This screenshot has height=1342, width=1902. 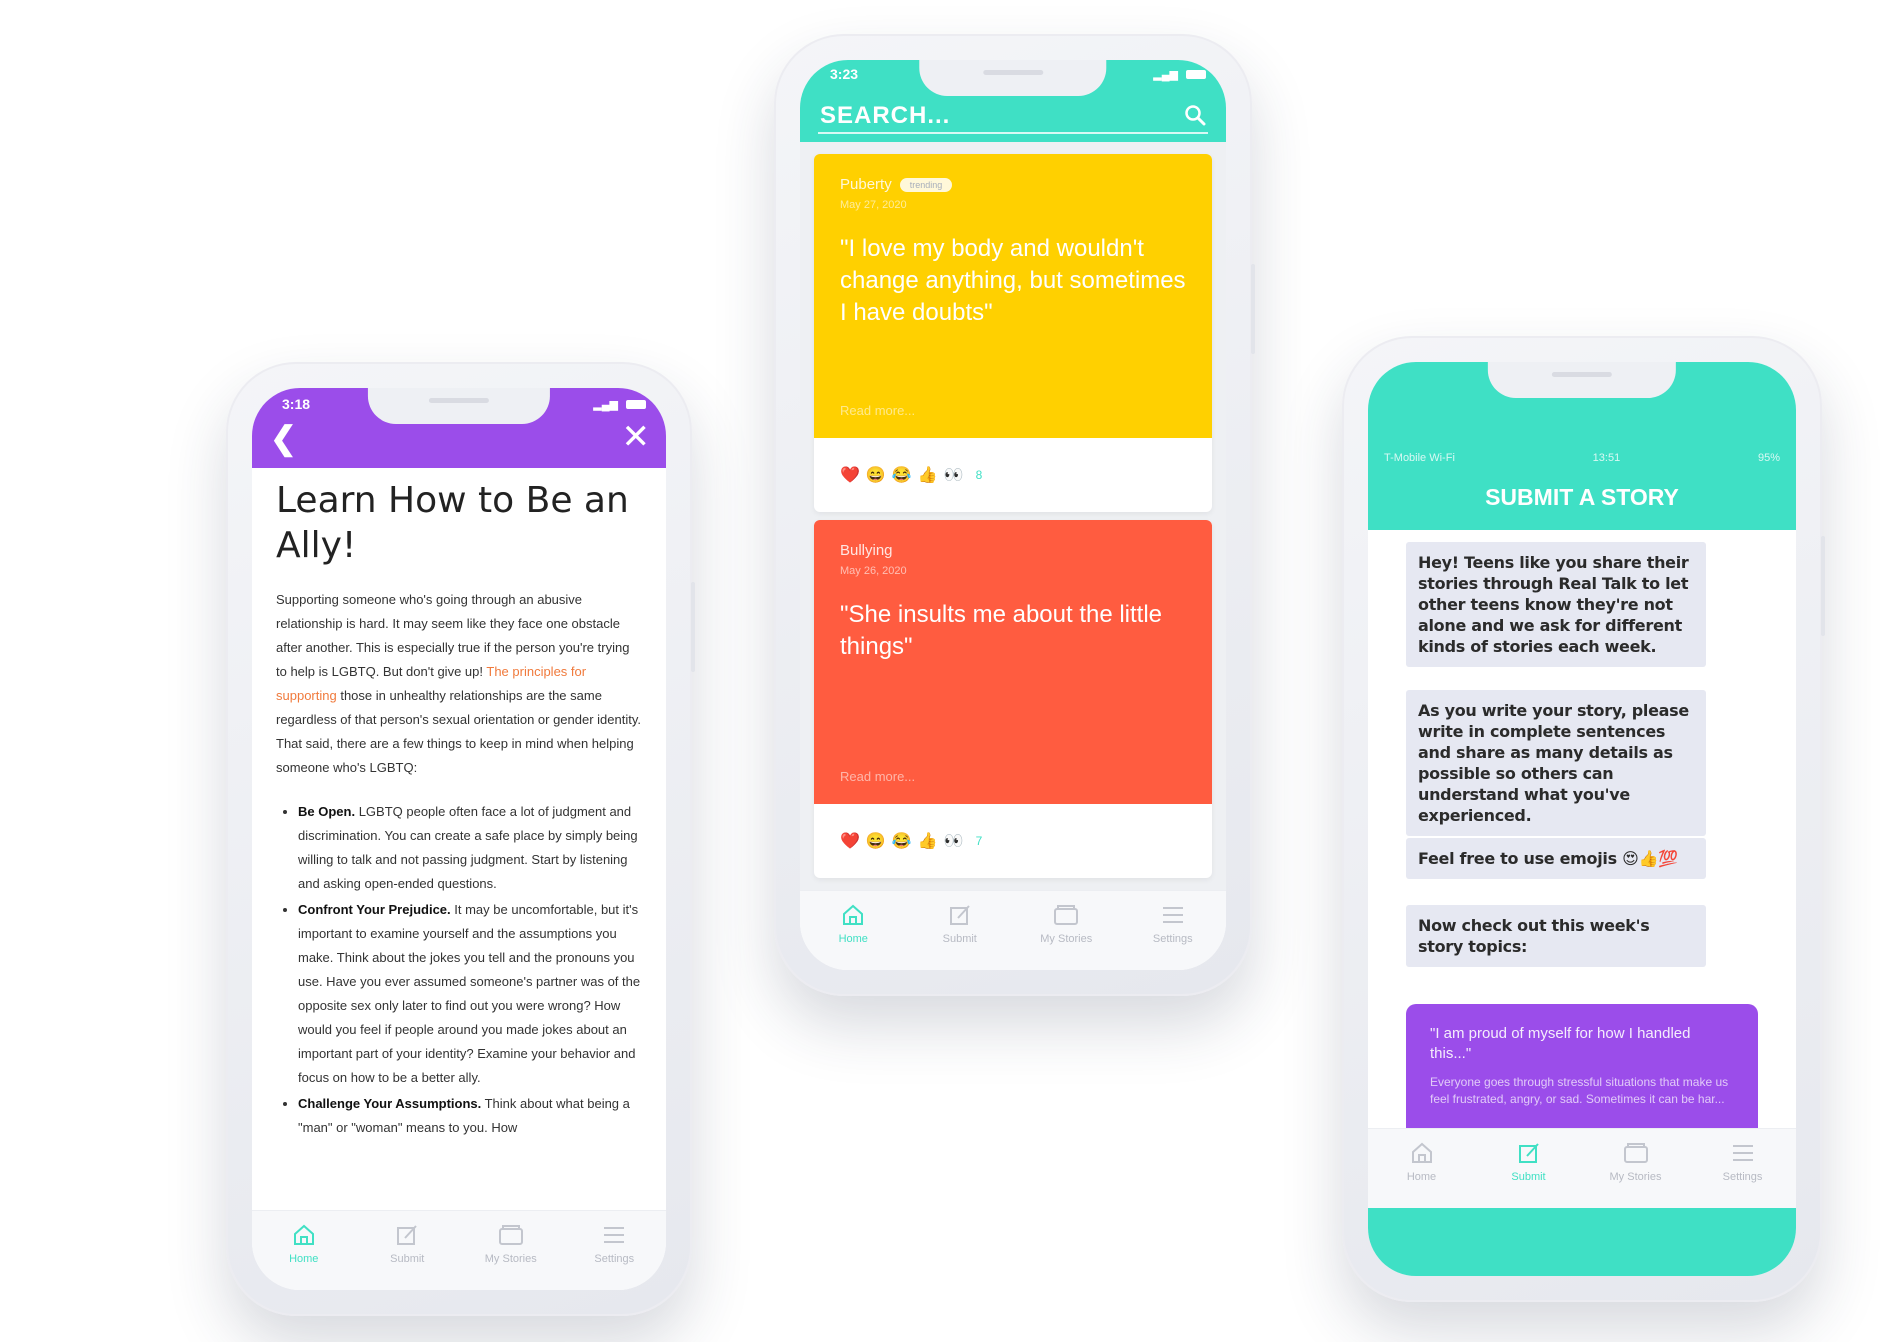 I want to click on tip-heading: Confront Your Prejudice., so click(x=374, y=909).